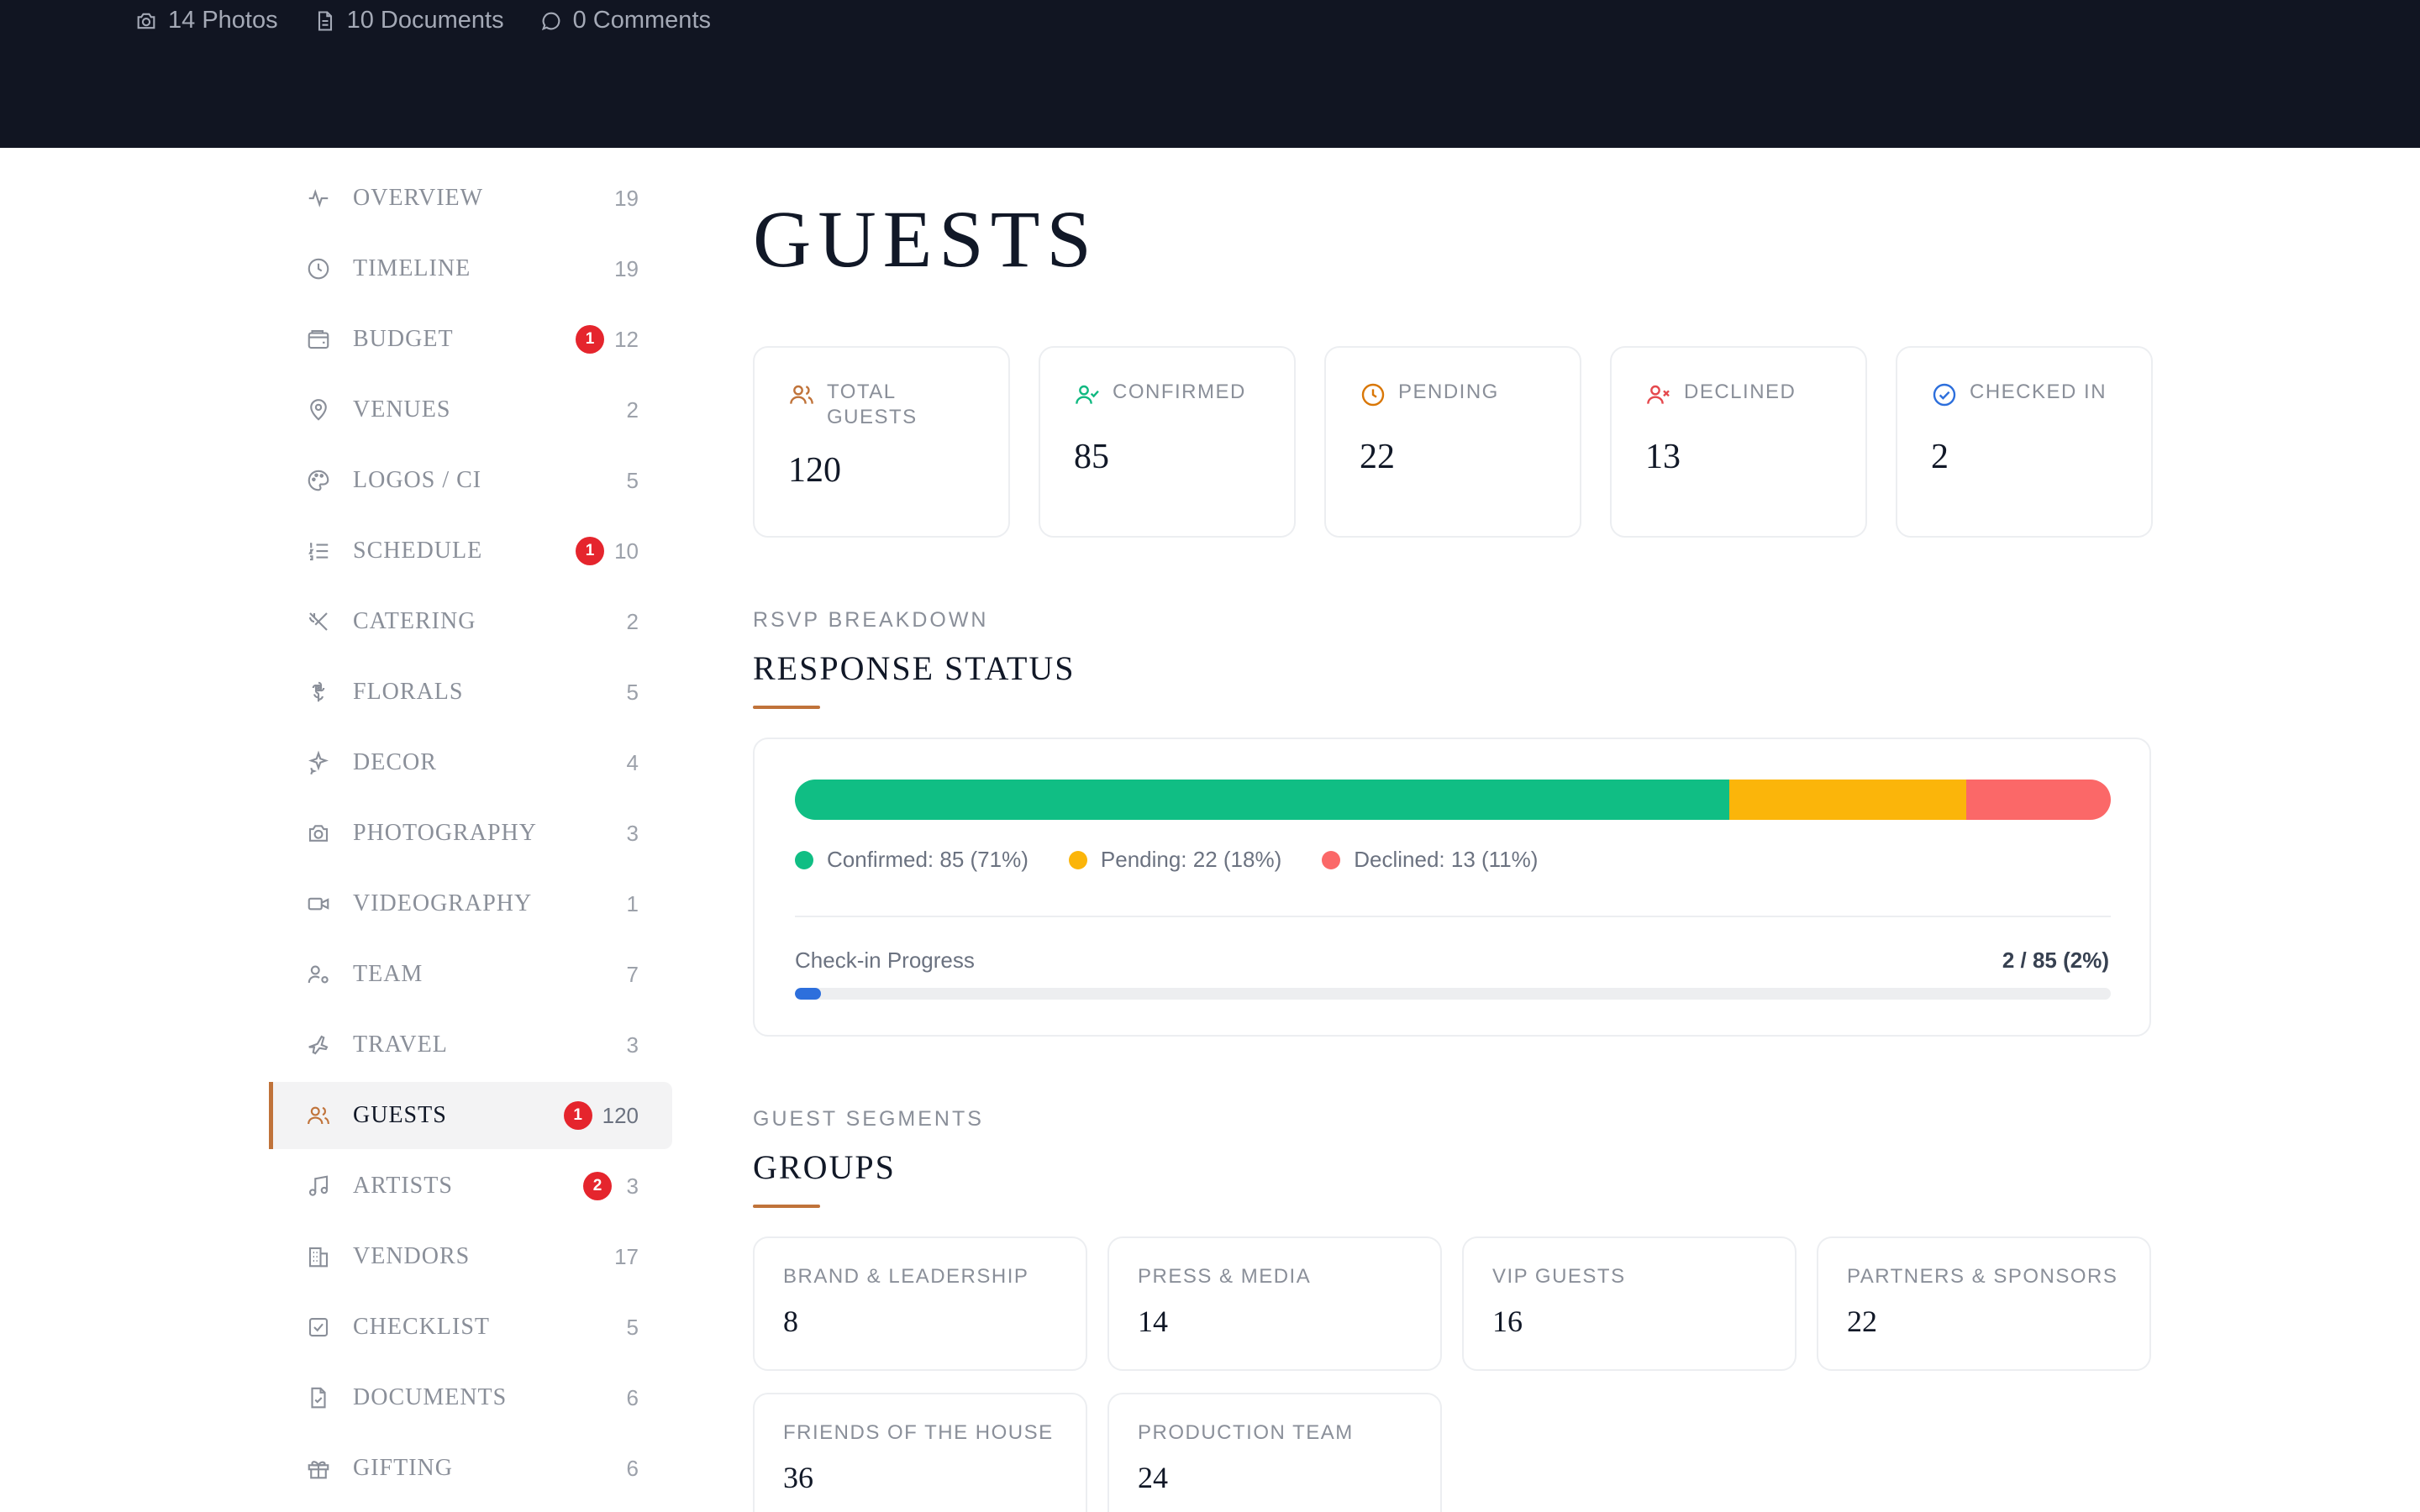 The height and width of the screenshot is (1512, 2420). I want to click on sidebar-item-label: OVERVIEW, so click(419, 198).